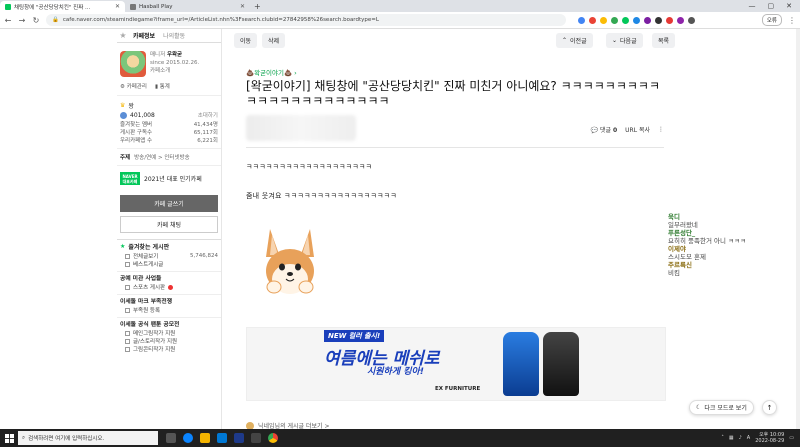 Image resolution: width=800 pixels, height=447 pixels. Describe the element at coordinates (792, 20) in the screenshot. I see `more-menu-icon: ⋮` at that location.